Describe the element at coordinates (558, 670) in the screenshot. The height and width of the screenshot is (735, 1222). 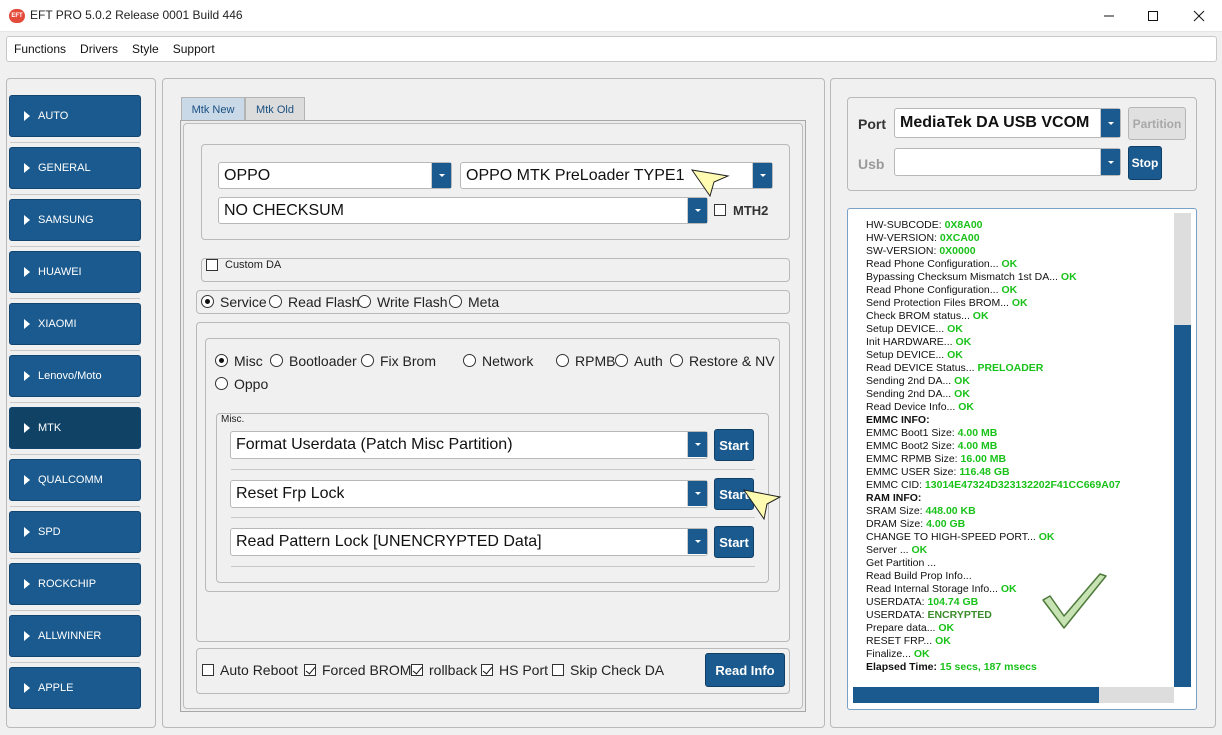
I see `skip-check-da-checkbox` at that location.